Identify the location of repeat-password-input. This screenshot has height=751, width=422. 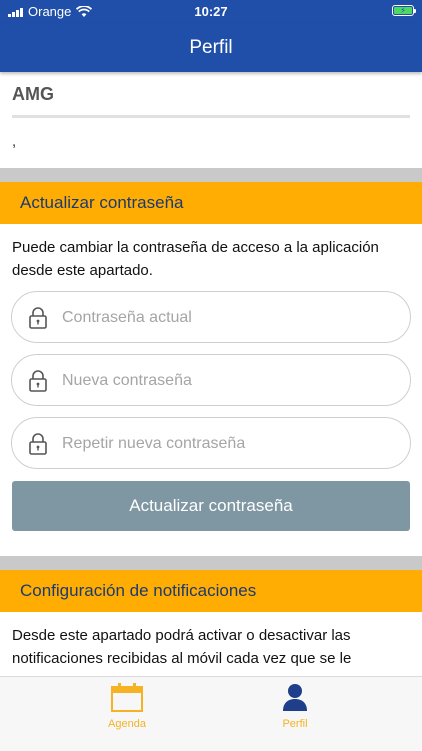
(227, 444).